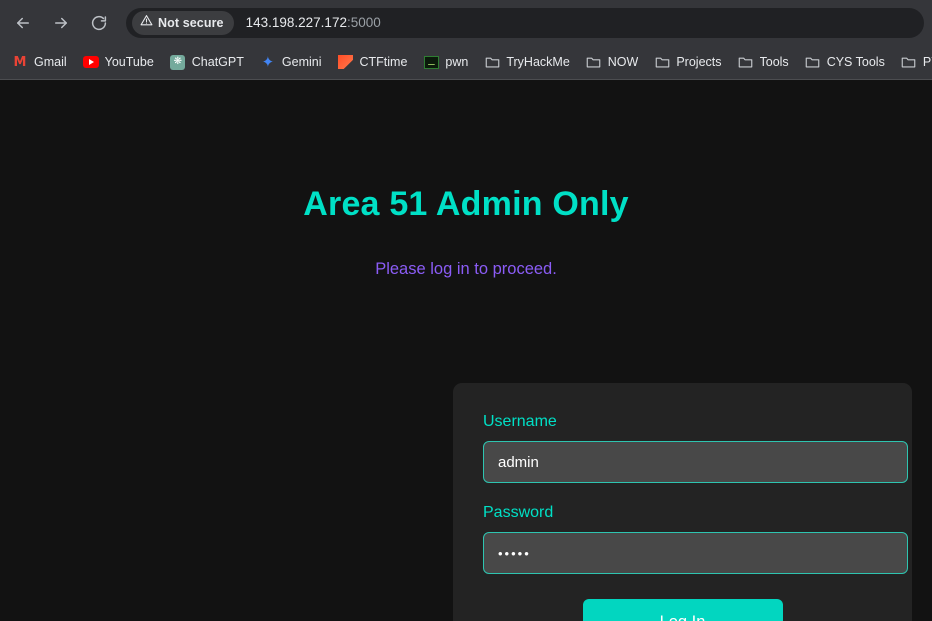 The height and width of the screenshot is (621, 932). What do you see at coordinates (518, 512) in the screenshot?
I see `password-label: Password` at bounding box center [518, 512].